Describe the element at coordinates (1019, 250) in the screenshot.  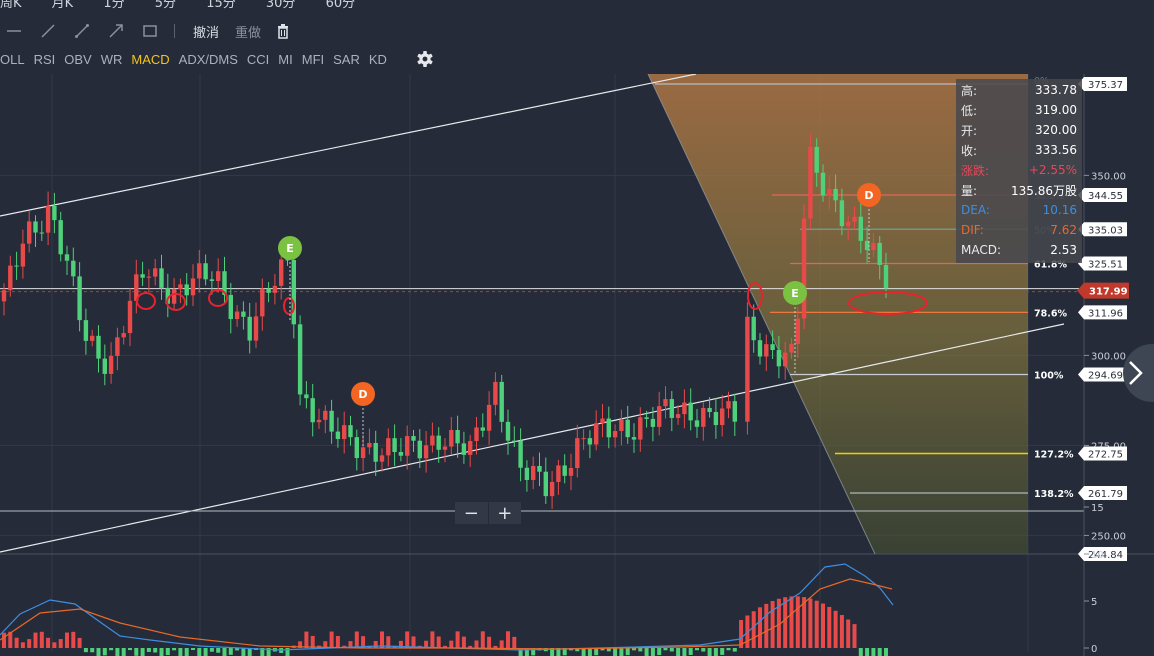
I see `info-row-macd: MACD: 2.53` at that location.